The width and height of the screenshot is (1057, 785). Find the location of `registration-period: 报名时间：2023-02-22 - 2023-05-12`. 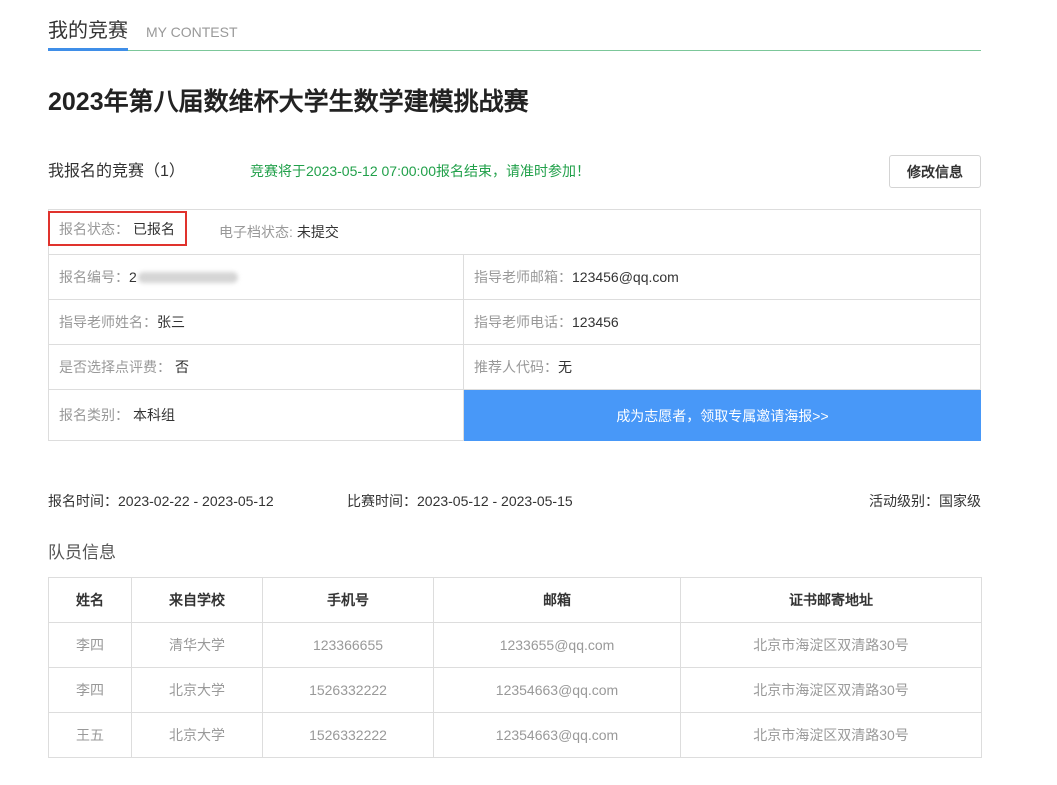

registration-period: 报名时间：2023-02-22 - 2023-05-12 is located at coordinates (161, 501).